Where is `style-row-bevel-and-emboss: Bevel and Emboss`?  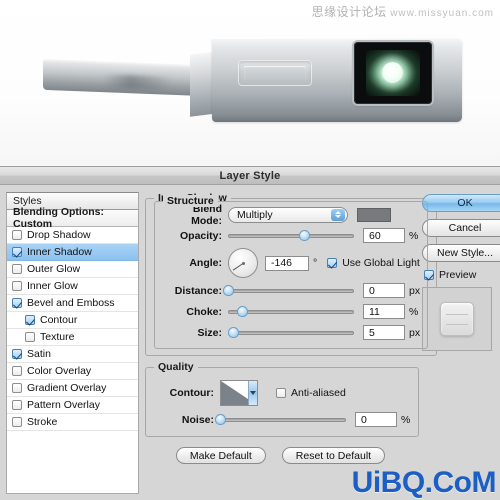
style-row-bevel-and-emboss: Bevel and Emboss is located at coordinates (72, 303).